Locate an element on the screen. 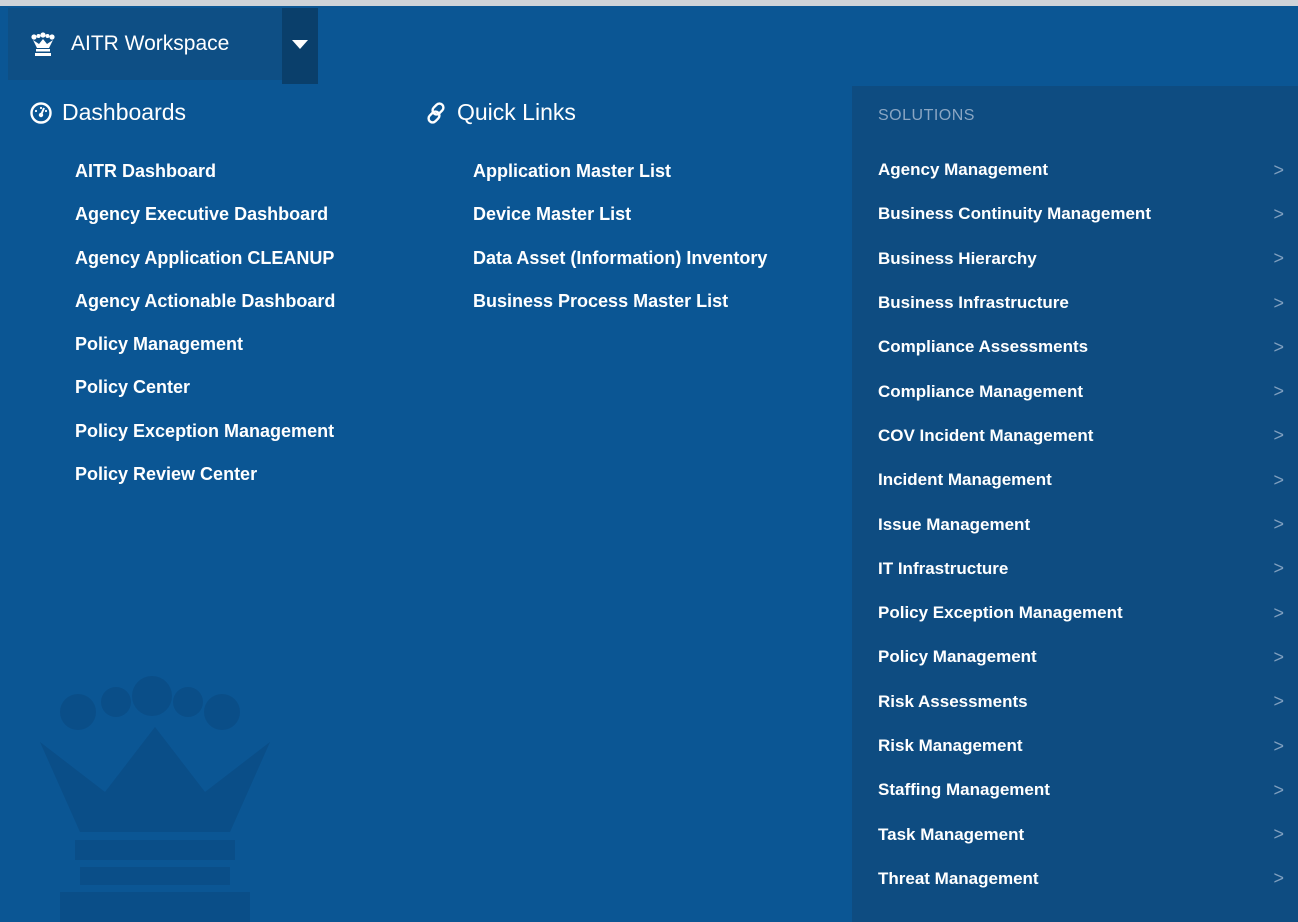 The image size is (1298, 922). solution-item: Risk Management > is located at coordinates (1082, 746).